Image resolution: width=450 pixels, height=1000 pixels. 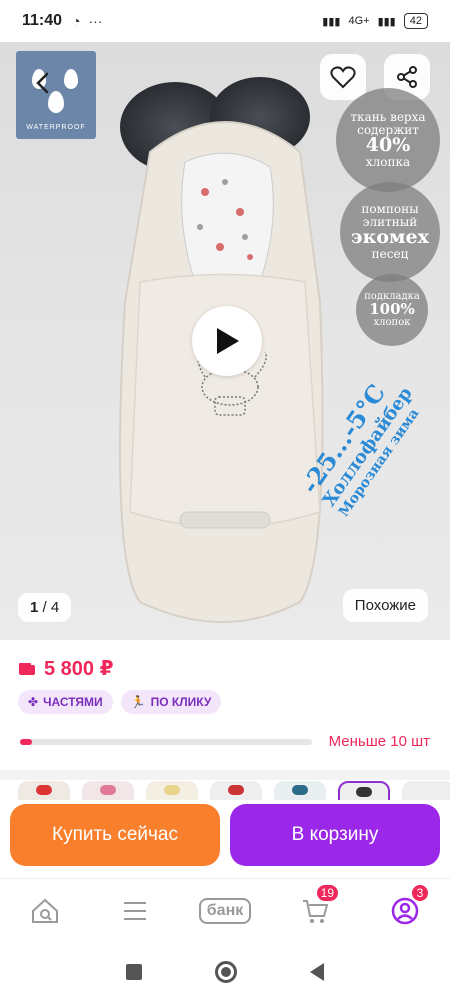 What do you see at coordinates (420, 893) in the screenshot?
I see `profile-badge: 3` at bounding box center [420, 893].